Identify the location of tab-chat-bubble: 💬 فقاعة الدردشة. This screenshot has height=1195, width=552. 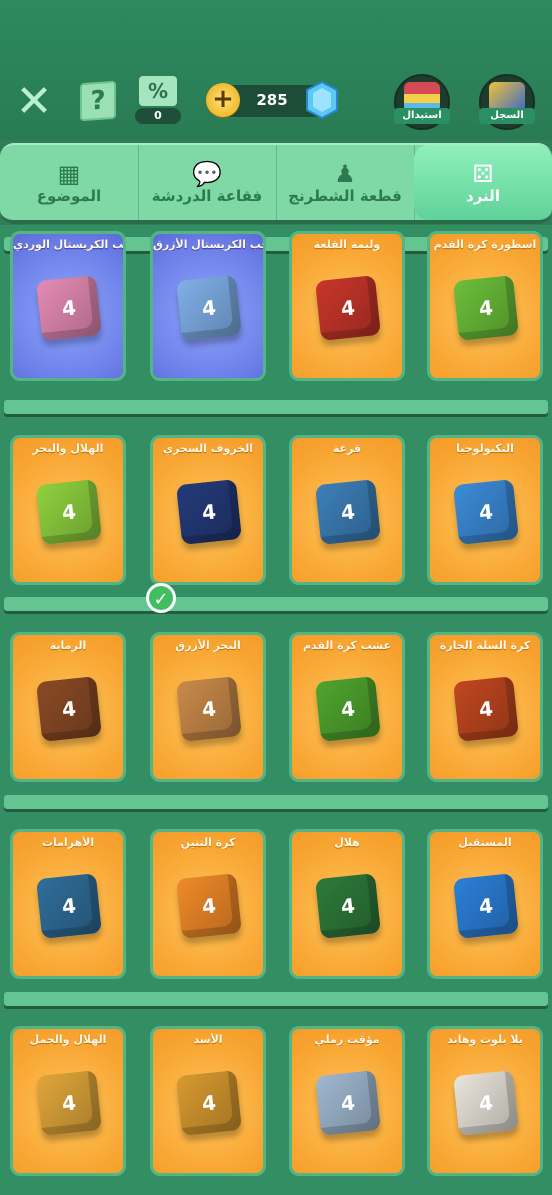
(207, 182).